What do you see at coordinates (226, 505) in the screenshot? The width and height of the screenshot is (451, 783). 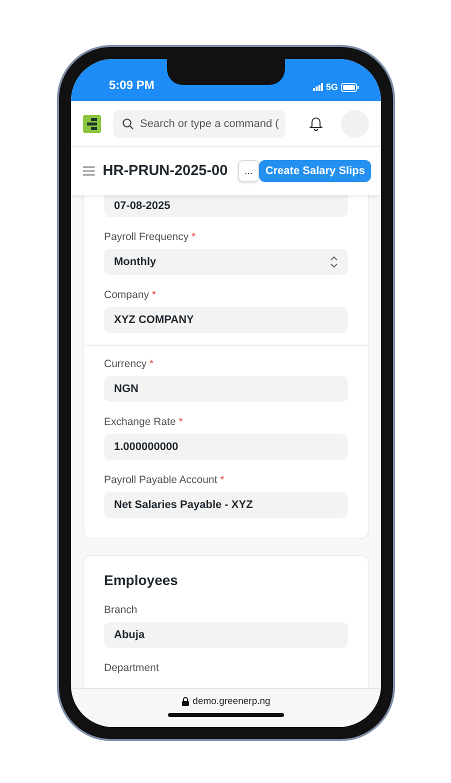 I see `input-field: Net Salaries Payable - XYZ` at bounding box center [226, 505].